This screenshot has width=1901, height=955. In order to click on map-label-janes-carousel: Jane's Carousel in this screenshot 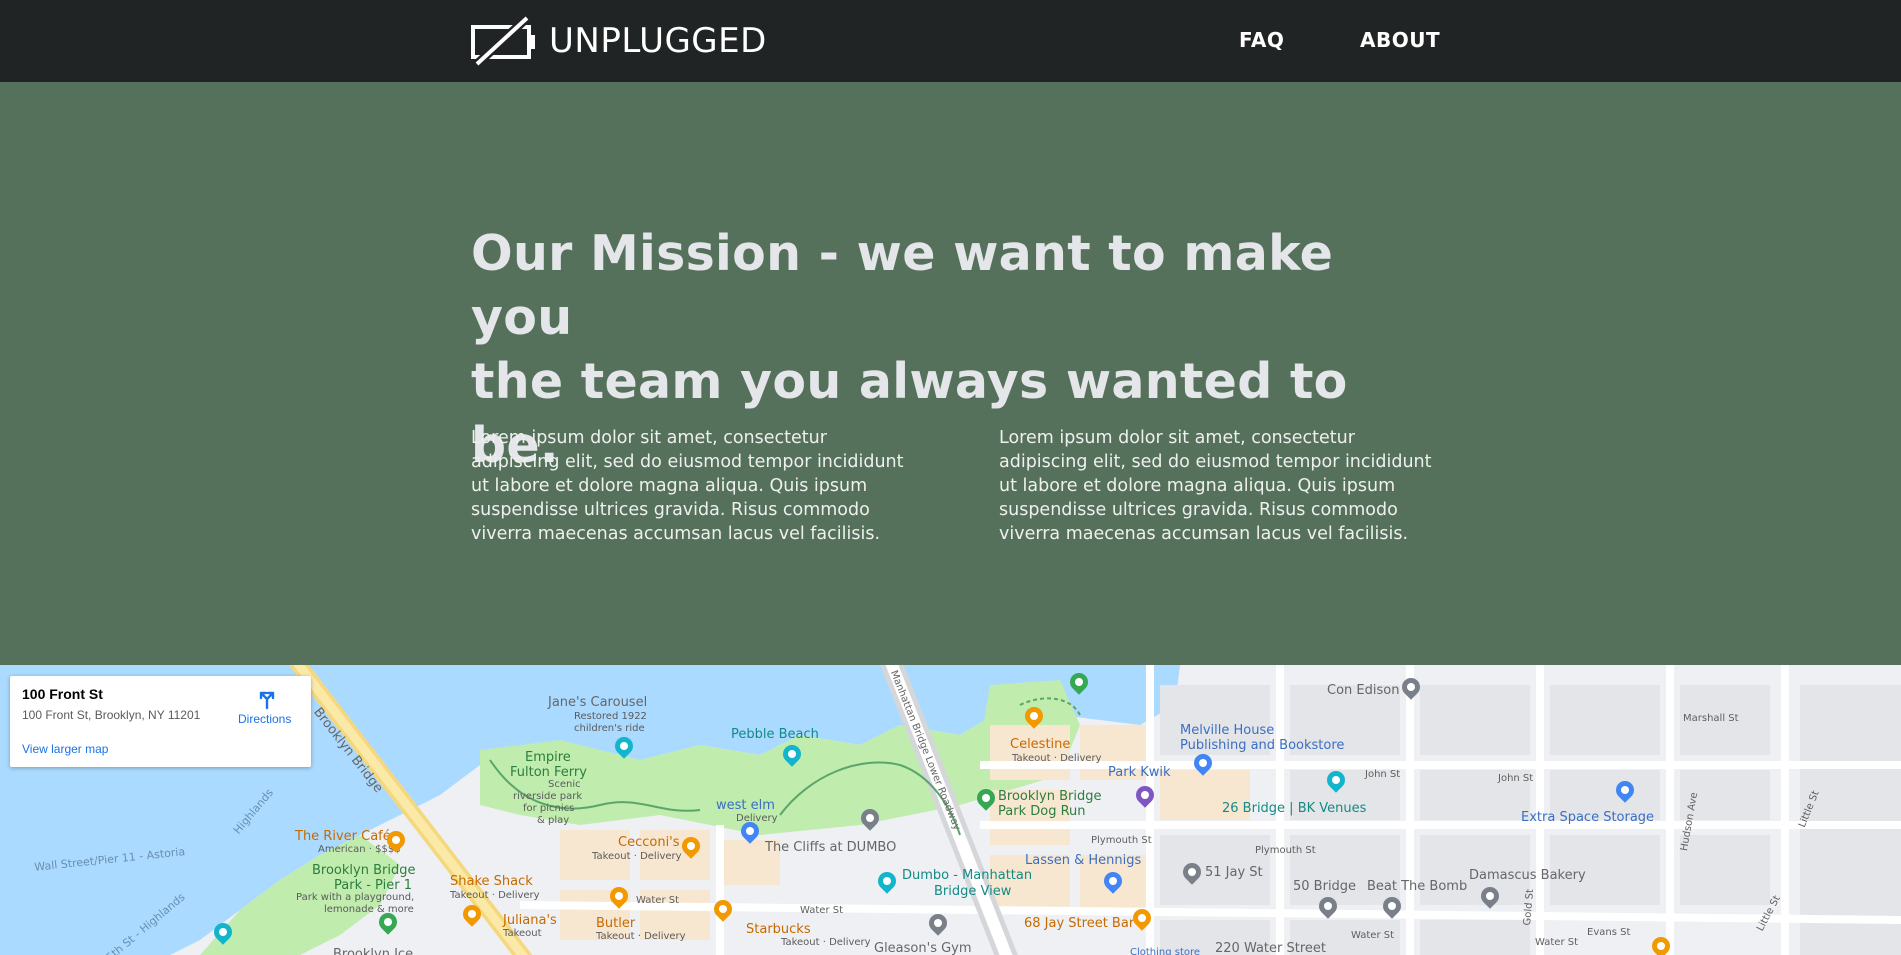, I will do `click(597, 702)`.